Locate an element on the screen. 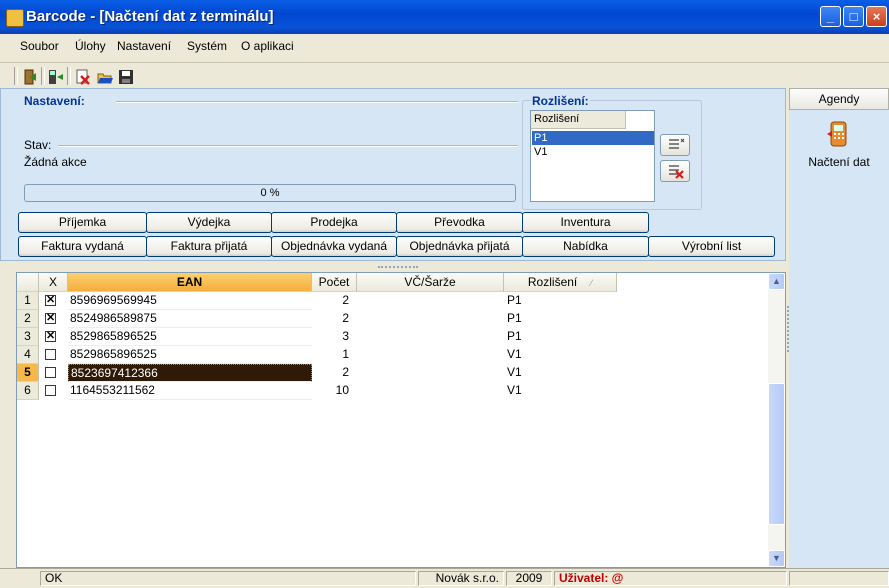 The height and width of the screenshot is (588, 889). progress-bar: 0 % is located at coordinates (270, 193).